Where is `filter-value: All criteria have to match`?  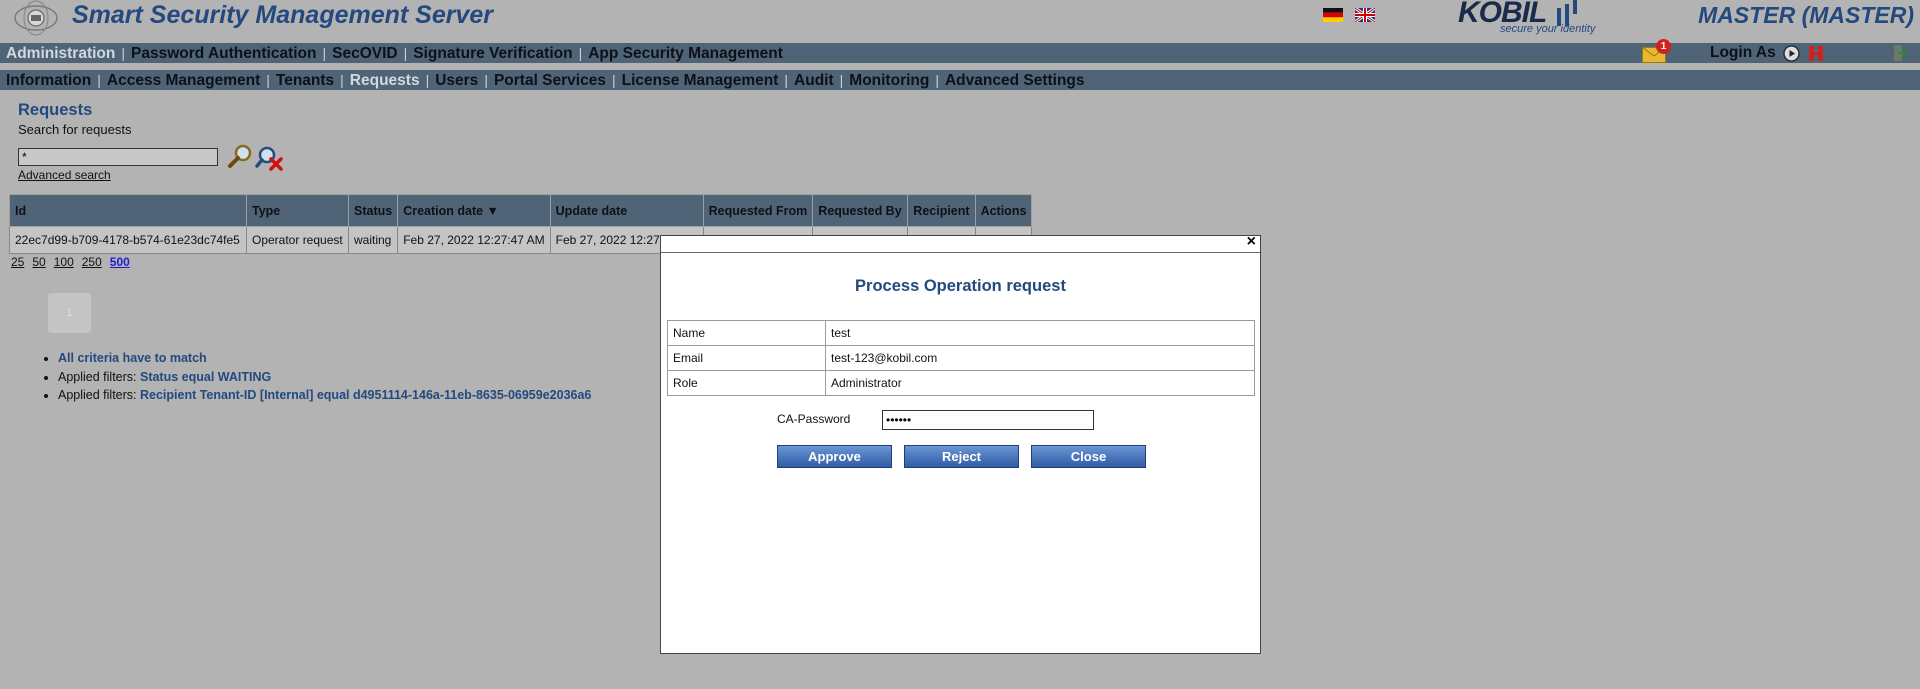
filter-value: All criteria have to match is located at coordinates (132, 358).